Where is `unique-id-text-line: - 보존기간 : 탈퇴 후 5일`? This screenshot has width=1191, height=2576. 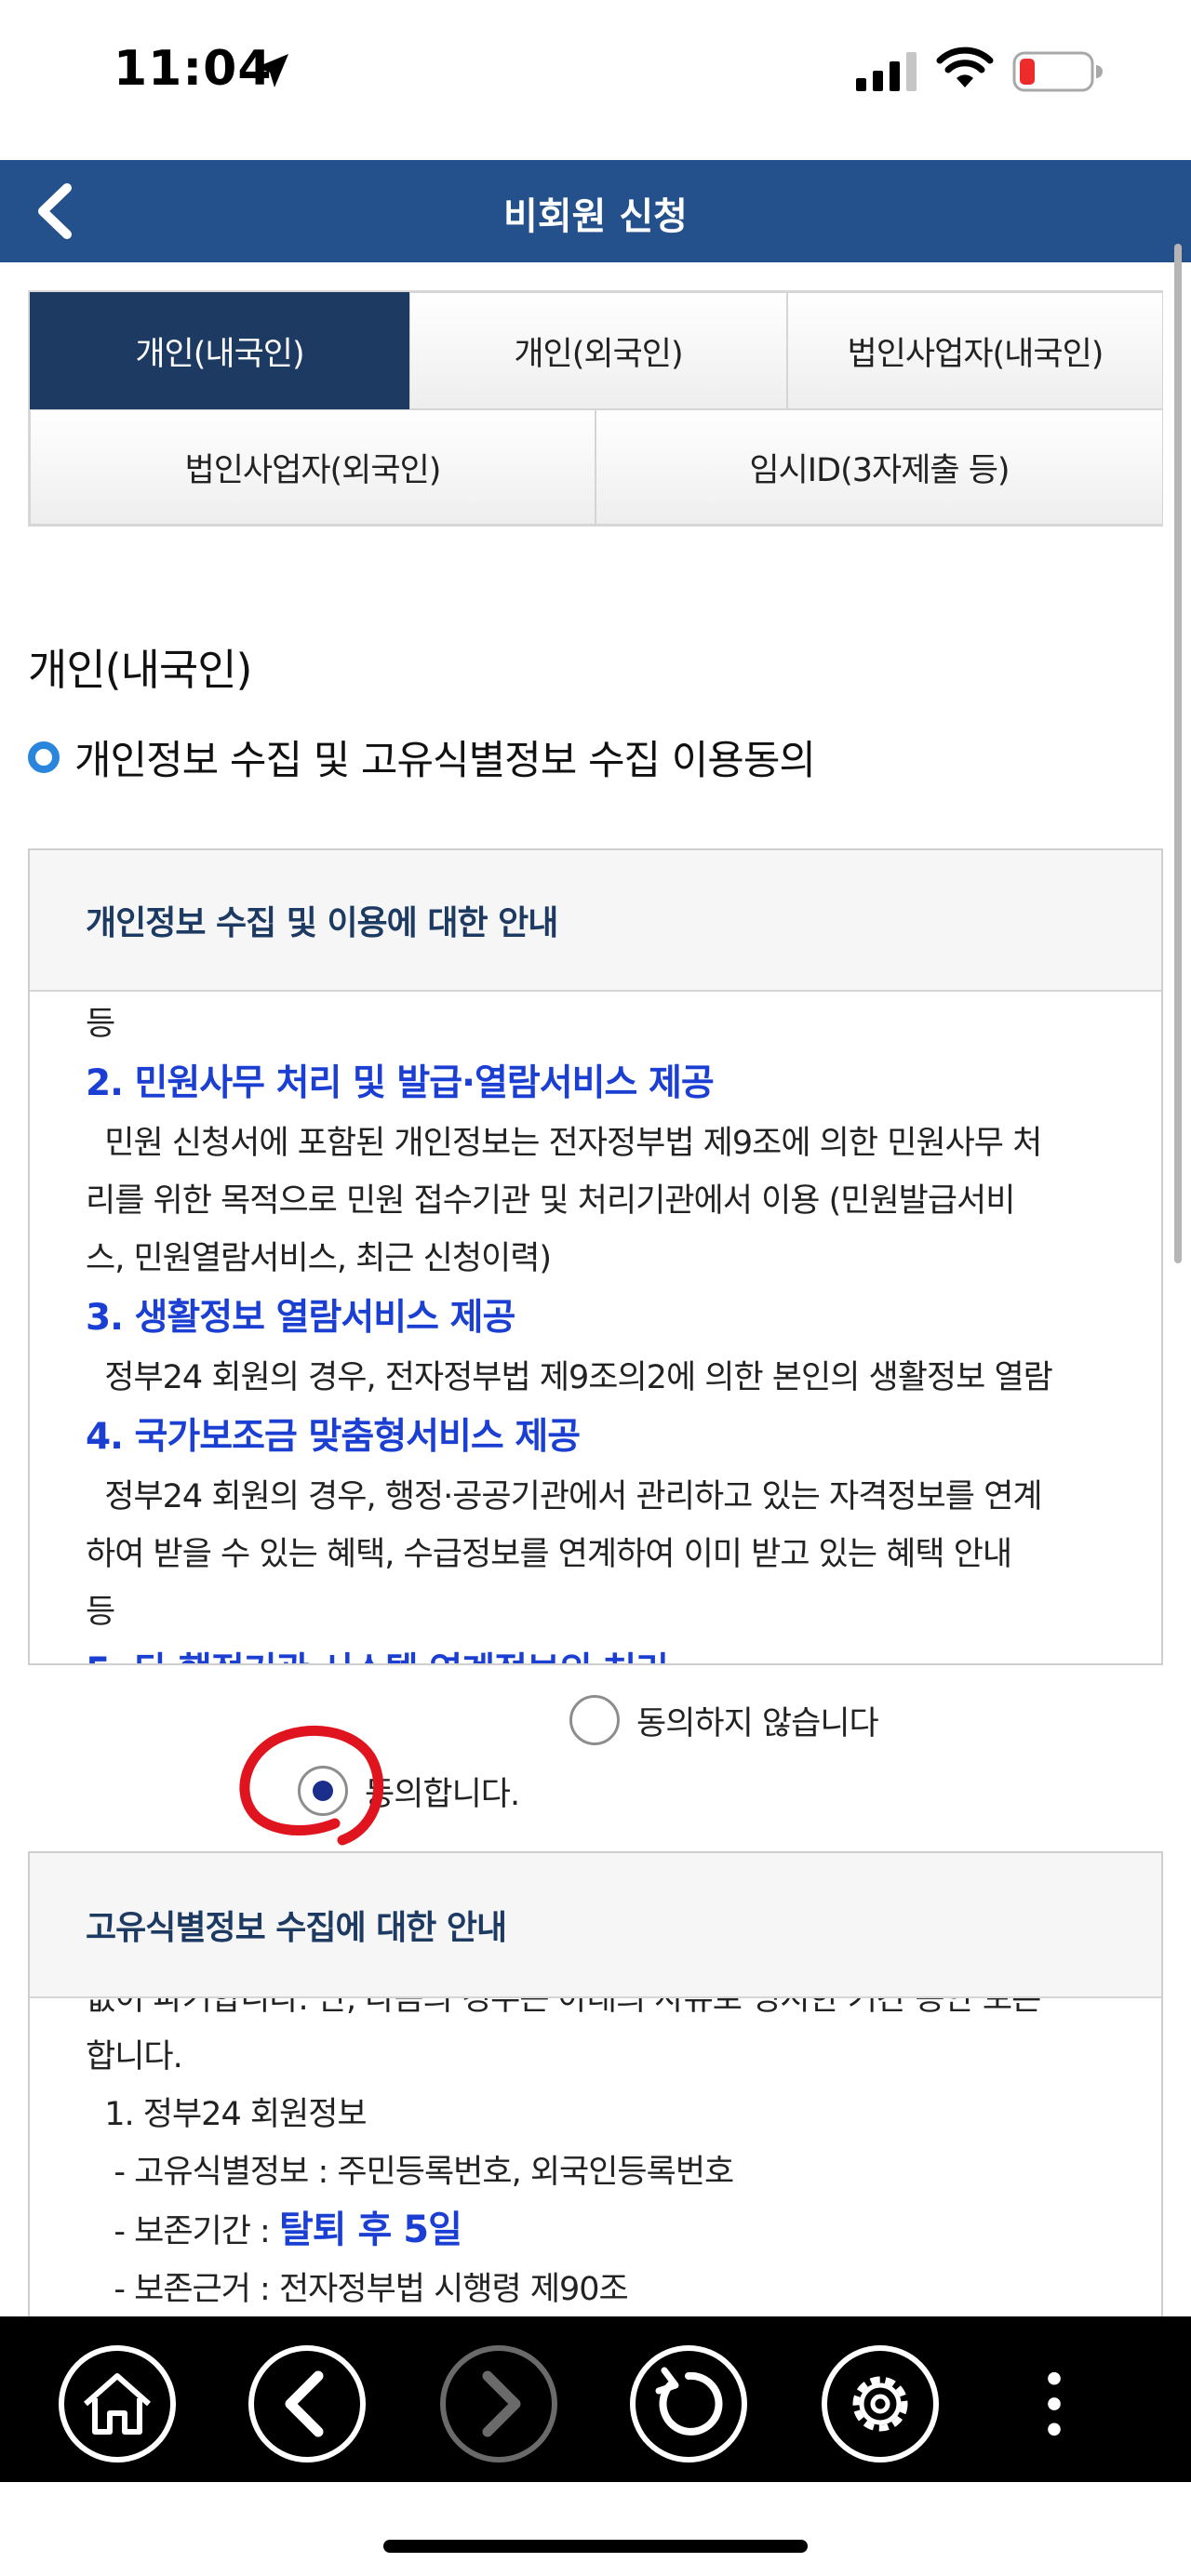
unique-id-text-line: - 보존기간 : 탈퇴 후 5일 is located at coordinates (600, 2231).